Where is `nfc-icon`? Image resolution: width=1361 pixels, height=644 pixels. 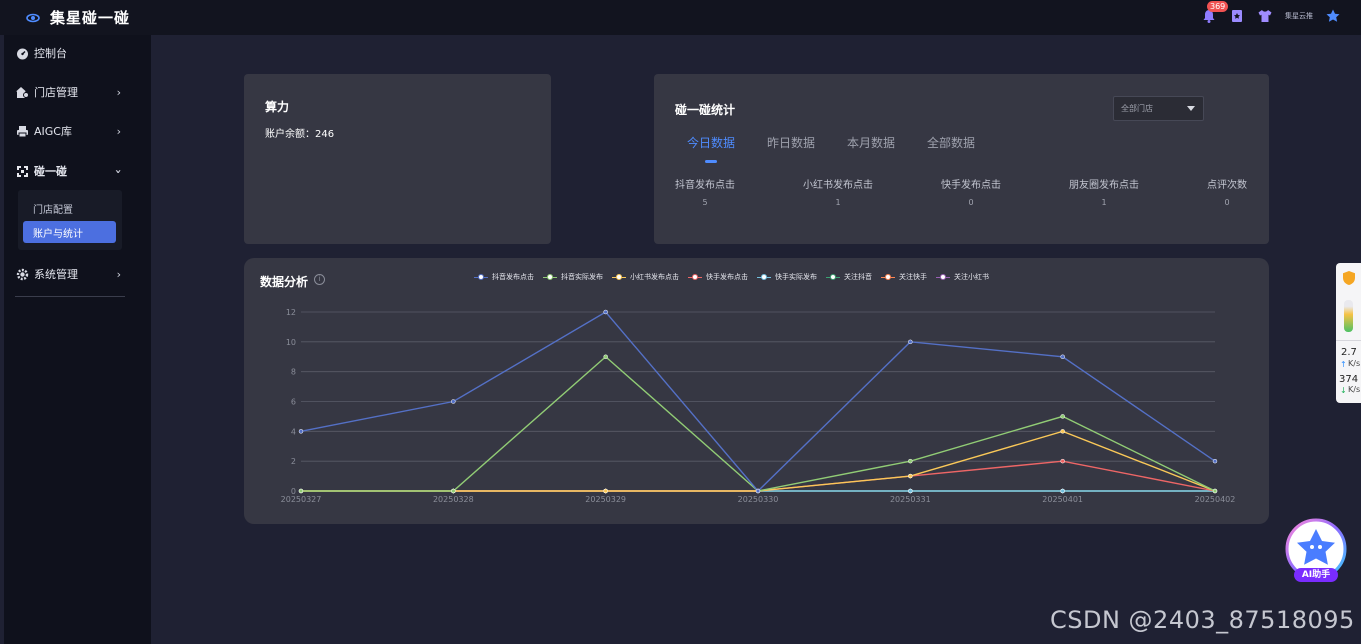
nfc-icon is located at coordinates (22, 171).